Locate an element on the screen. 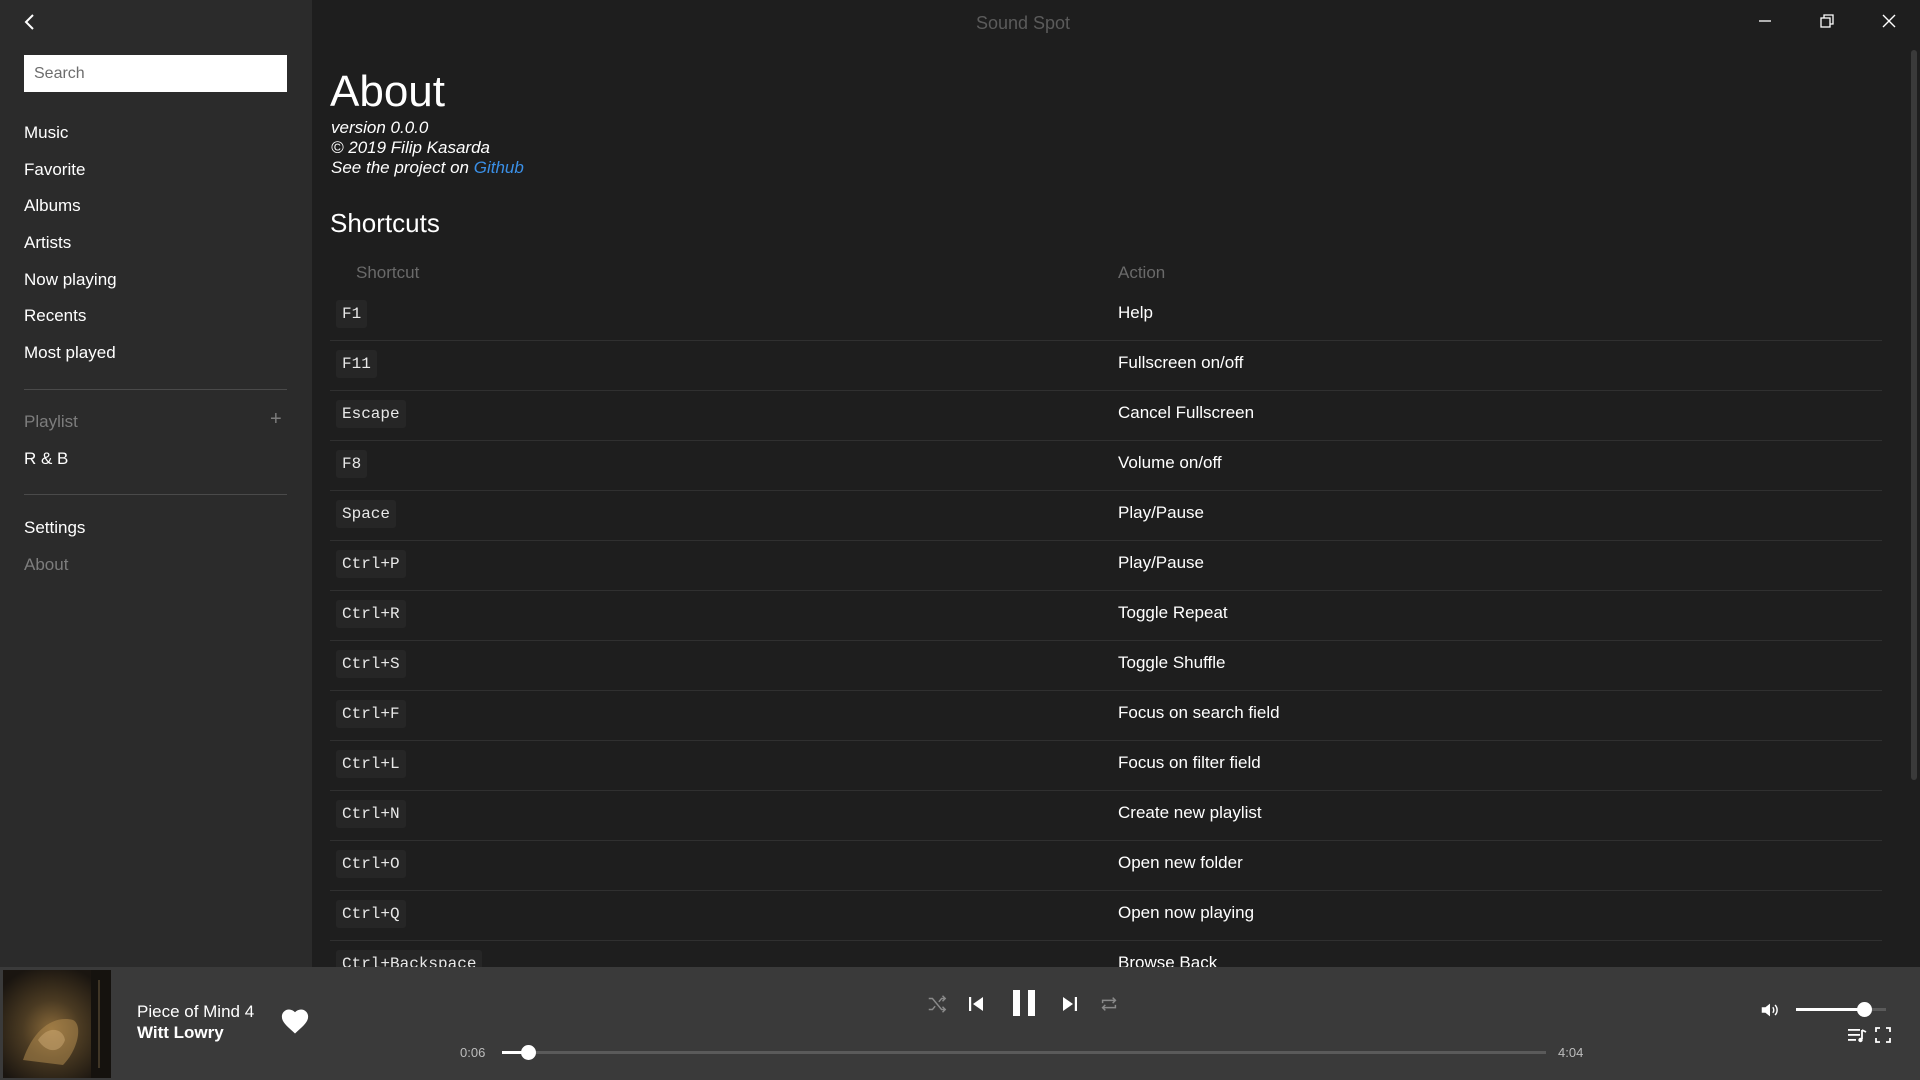 The height and width of the screenshot is (1080, 1920). previous-button is located at coordinates (976, 1004).